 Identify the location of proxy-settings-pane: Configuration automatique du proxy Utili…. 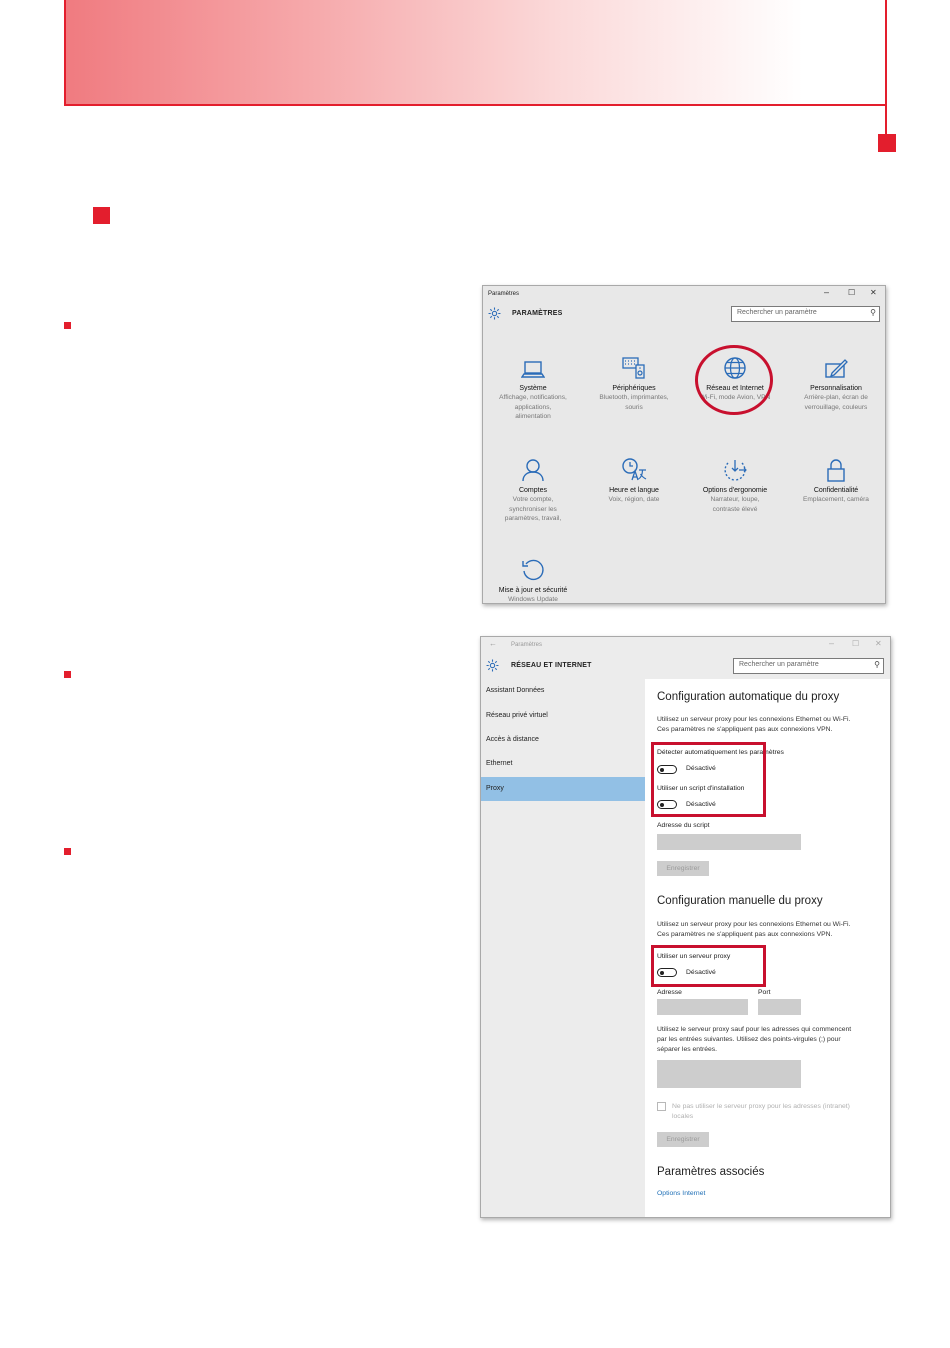
(767, 948).